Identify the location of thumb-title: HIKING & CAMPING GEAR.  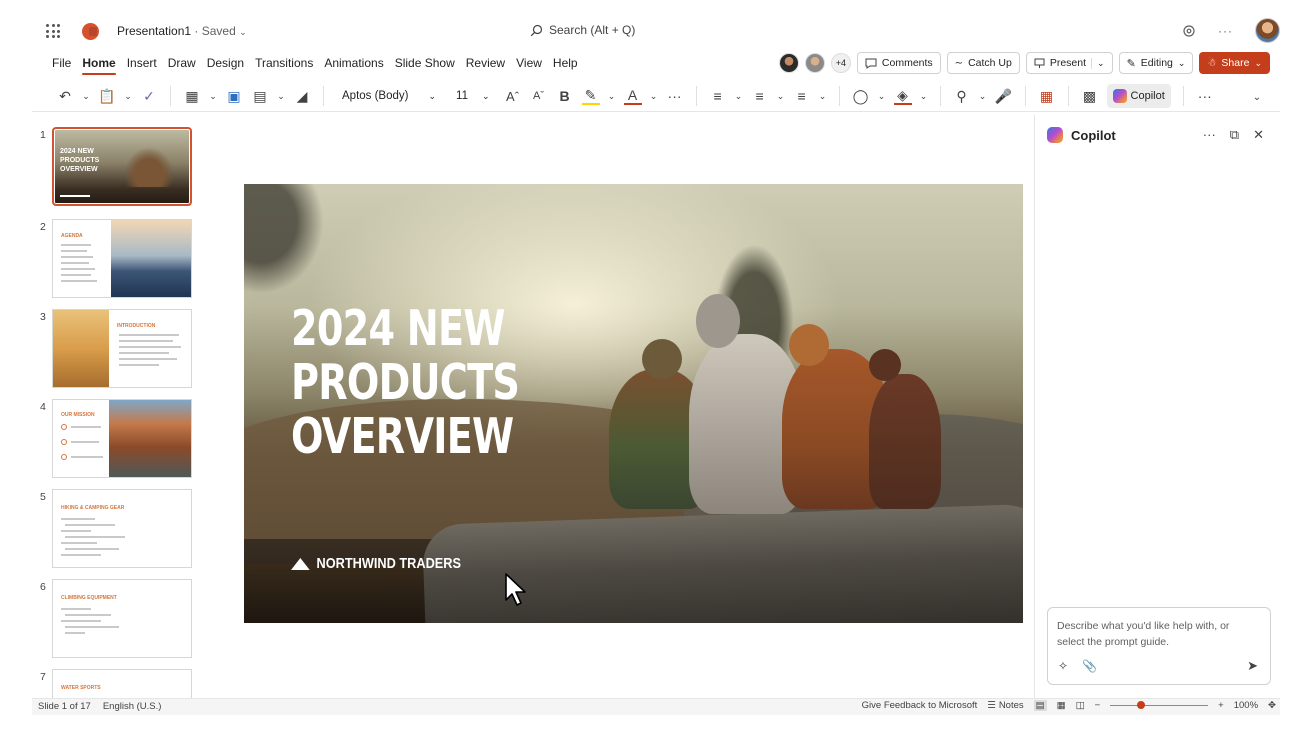
(93, 508).